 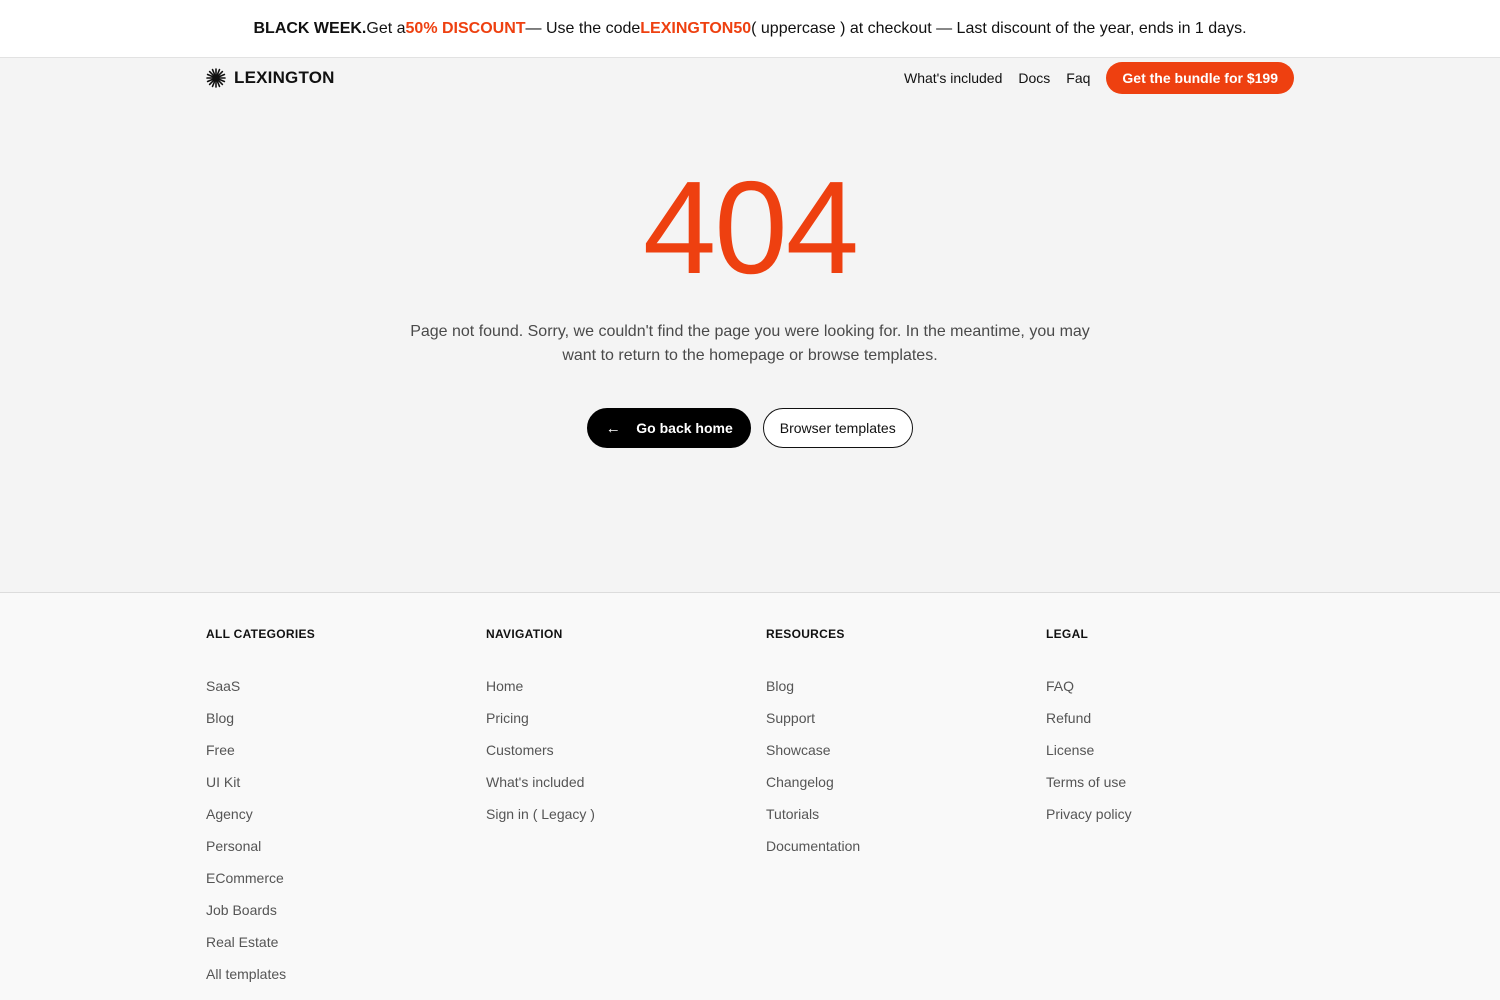 What do you see at coordinates (1067, 634) in the screenshot?
I see `footer-column-title: LEGAL` at bounding box center [1067, 634].